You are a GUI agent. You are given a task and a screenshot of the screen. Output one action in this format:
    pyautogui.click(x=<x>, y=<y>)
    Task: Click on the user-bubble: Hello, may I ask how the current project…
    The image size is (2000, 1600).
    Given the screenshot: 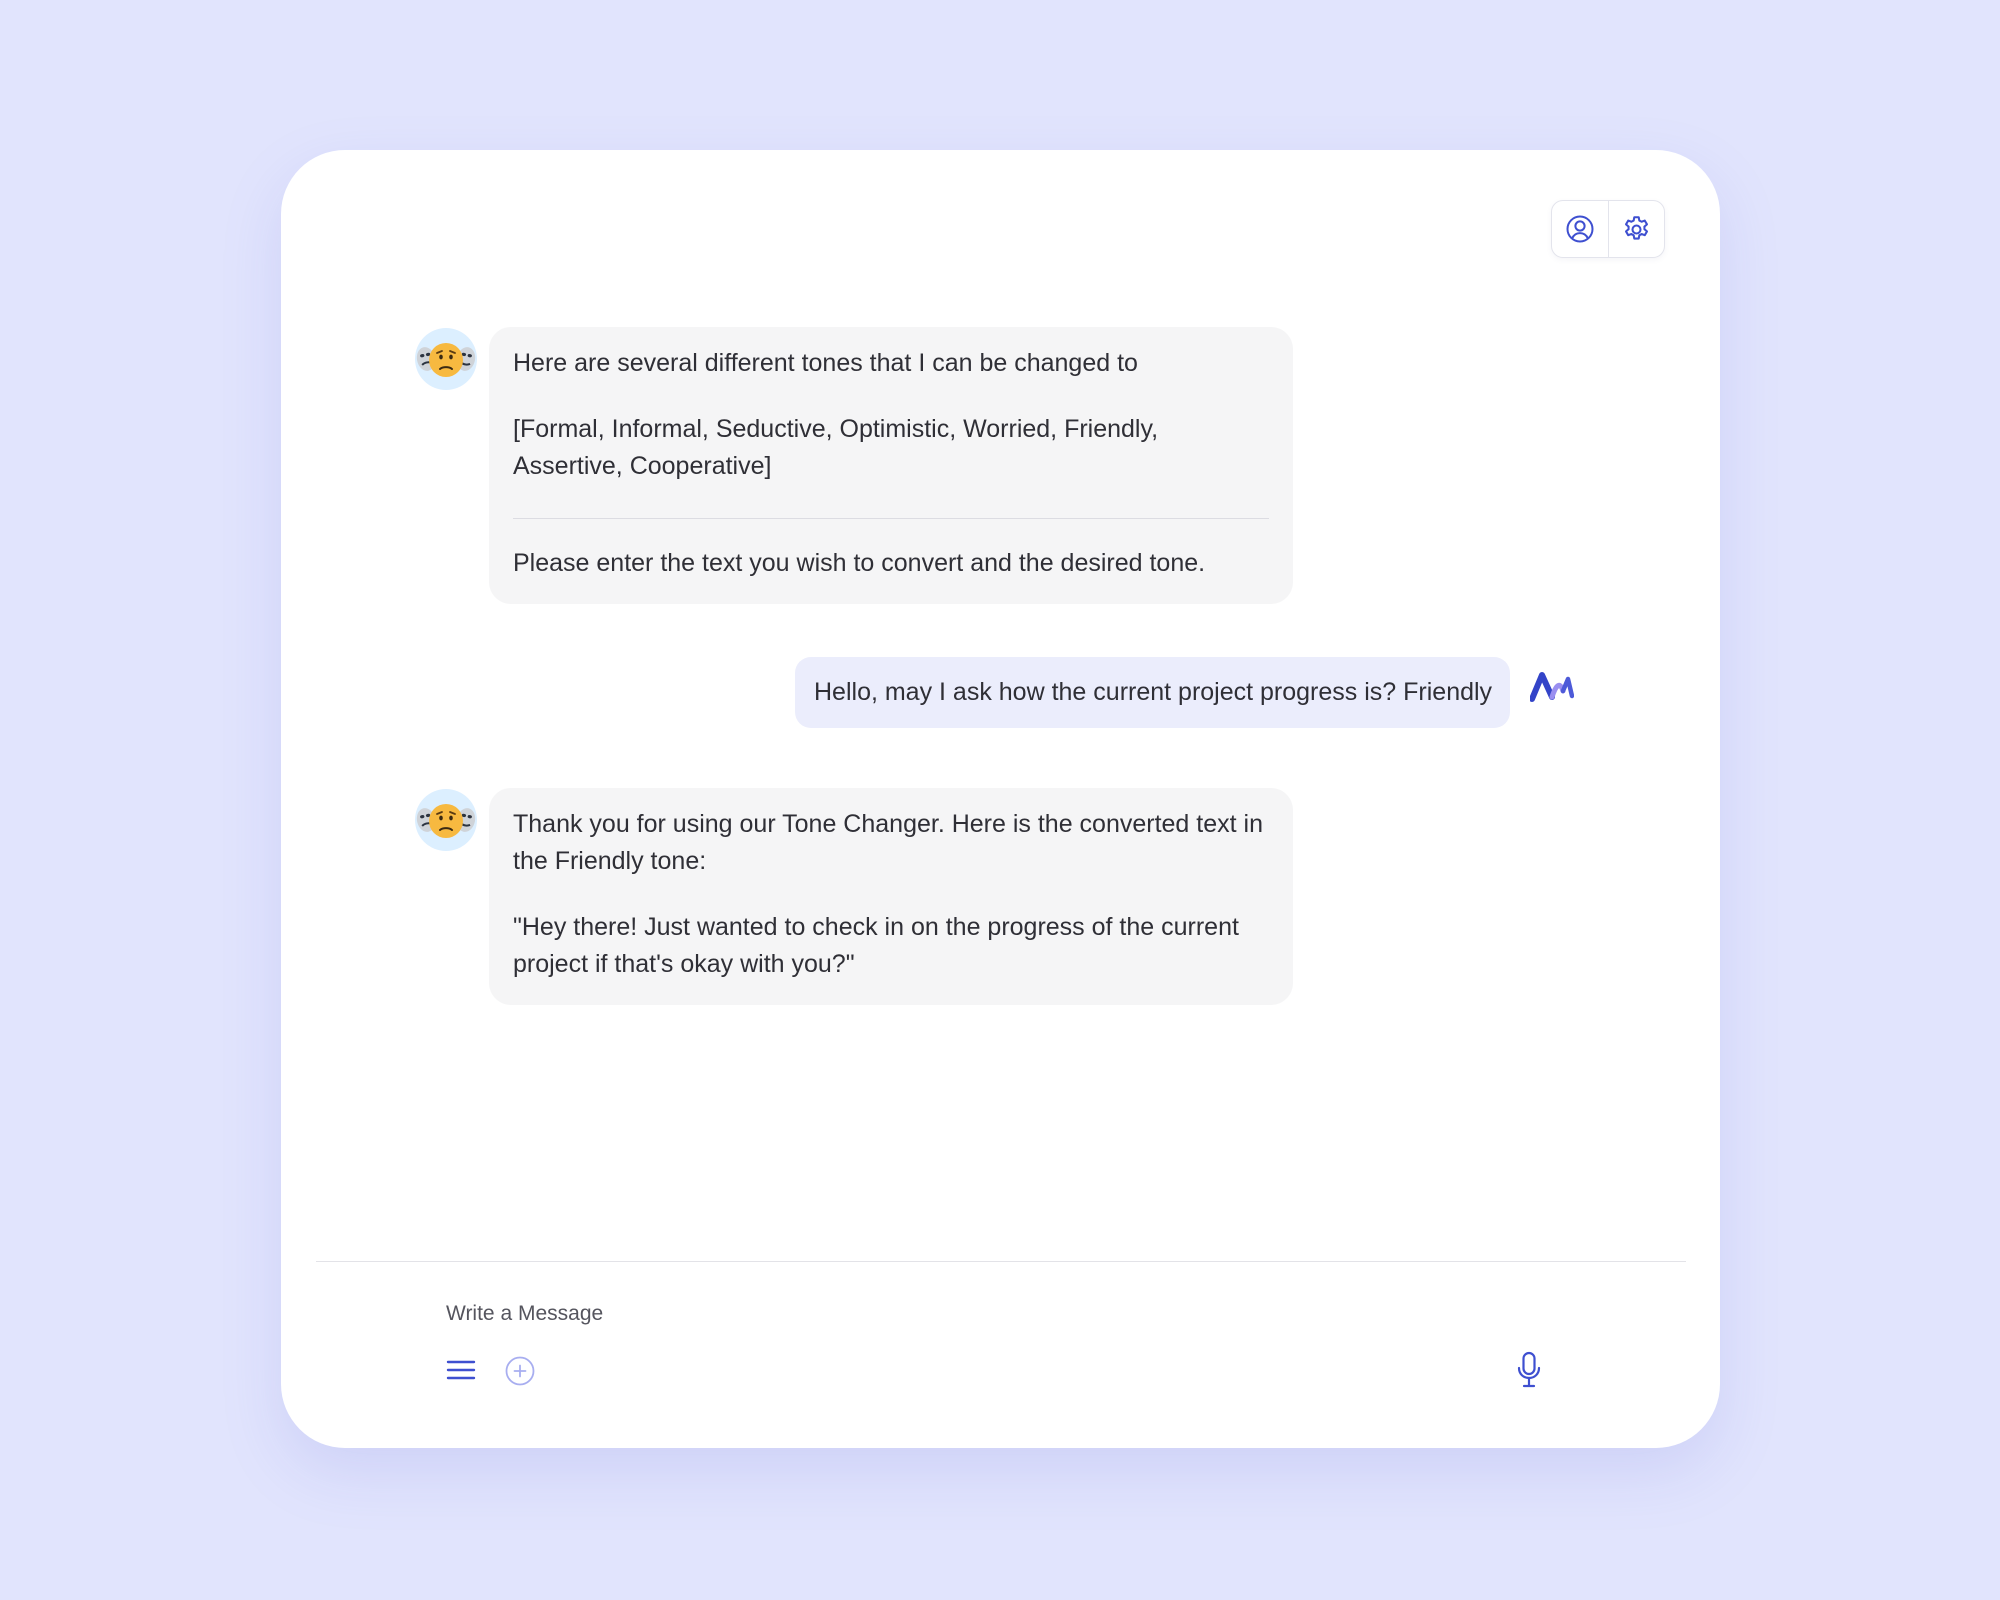 What is the action you would take?
    pyautogui.click(x=1153, y=692)
    